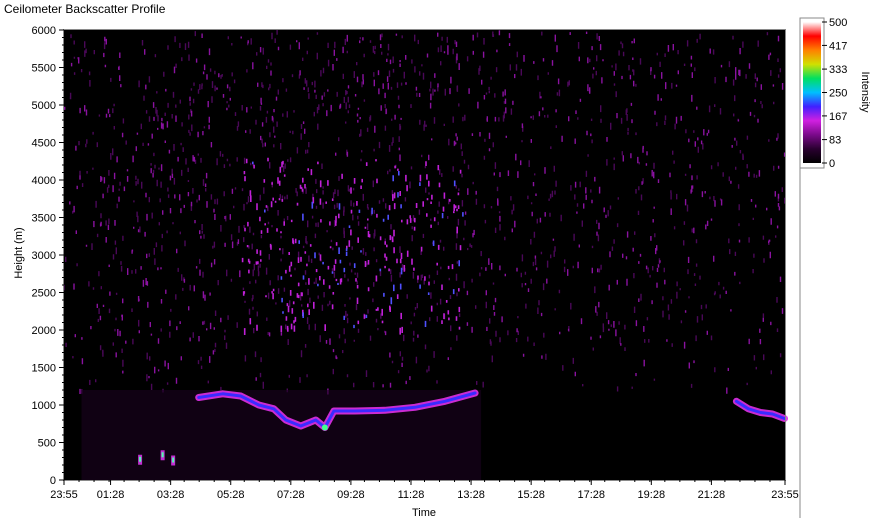 This screenshot has height=519, width=872. I want to click on colorbar-tick-label: 333, so click(838, 70).